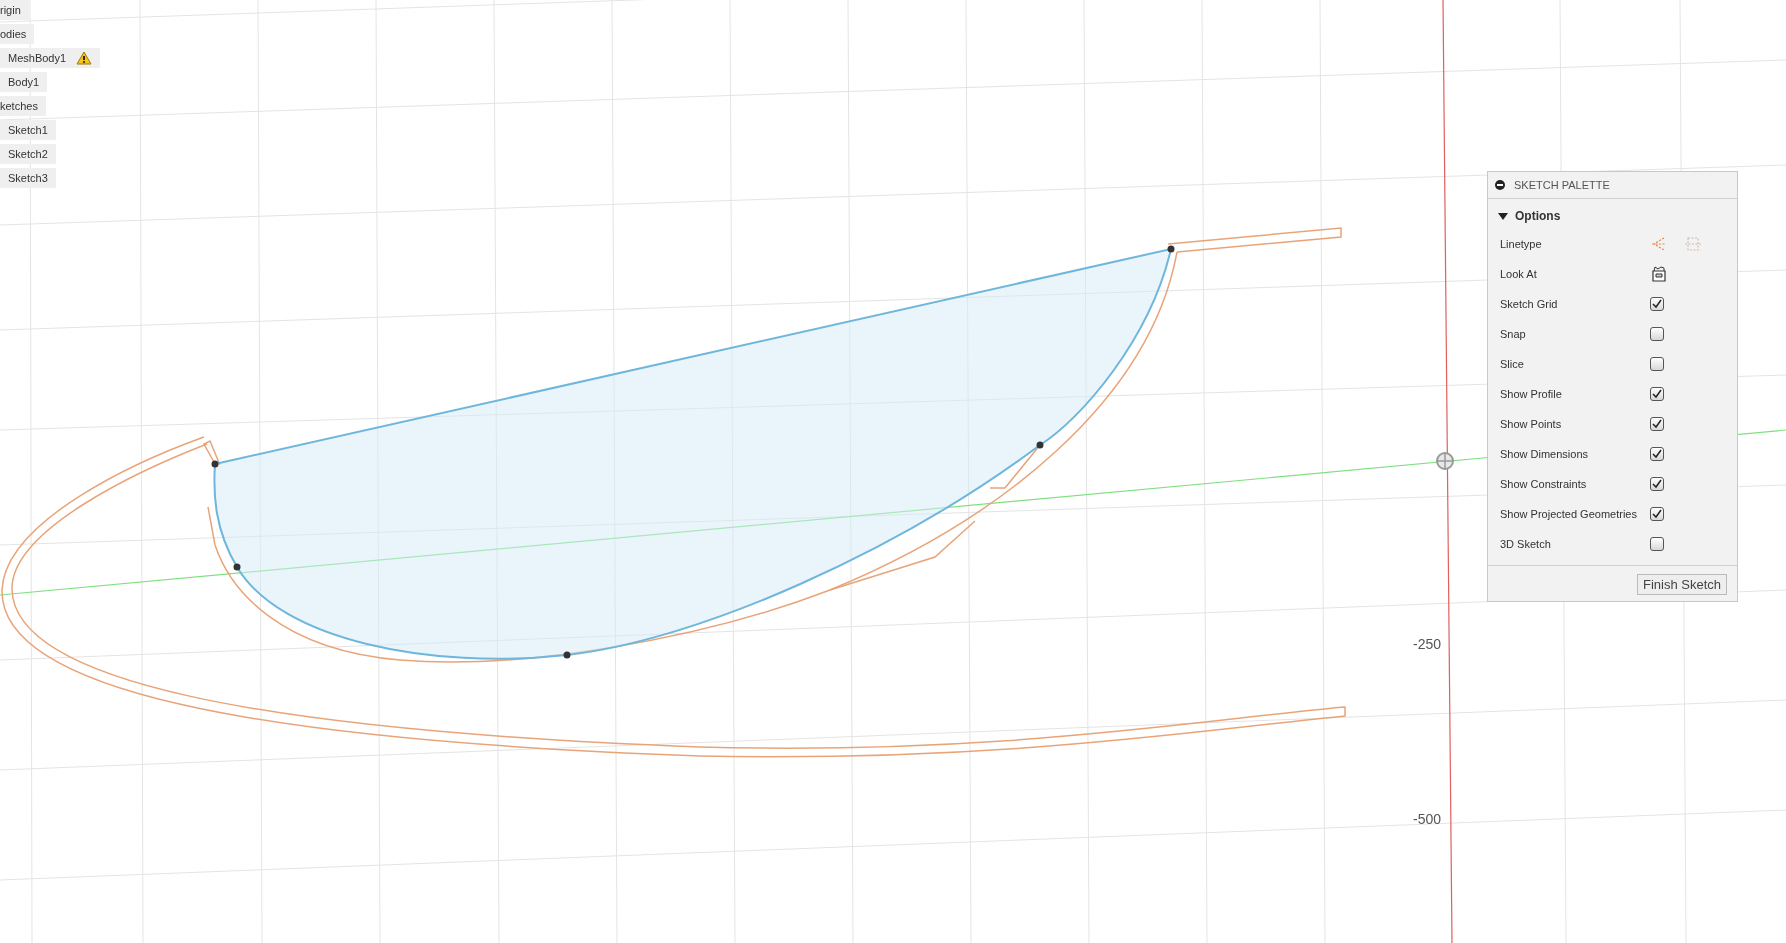 The height and width of the screenshot is (943, 1786). What do you see at coordinates (50, 58) in the screenshot?
I see `browser-node: MeshBody1` at bounding box center [50, 58].